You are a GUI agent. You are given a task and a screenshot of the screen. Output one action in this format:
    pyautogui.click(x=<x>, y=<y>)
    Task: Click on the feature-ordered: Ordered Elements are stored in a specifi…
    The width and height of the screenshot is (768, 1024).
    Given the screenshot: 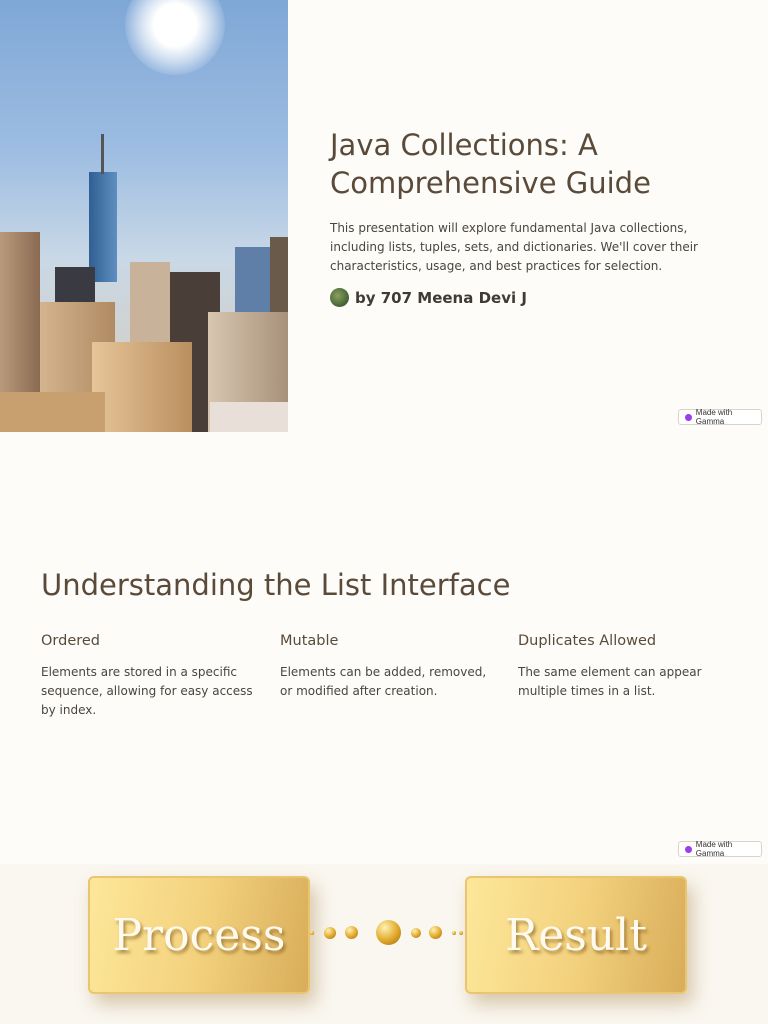 What is the action you would take?
    pyautogui.click(x=148, y=676)
    